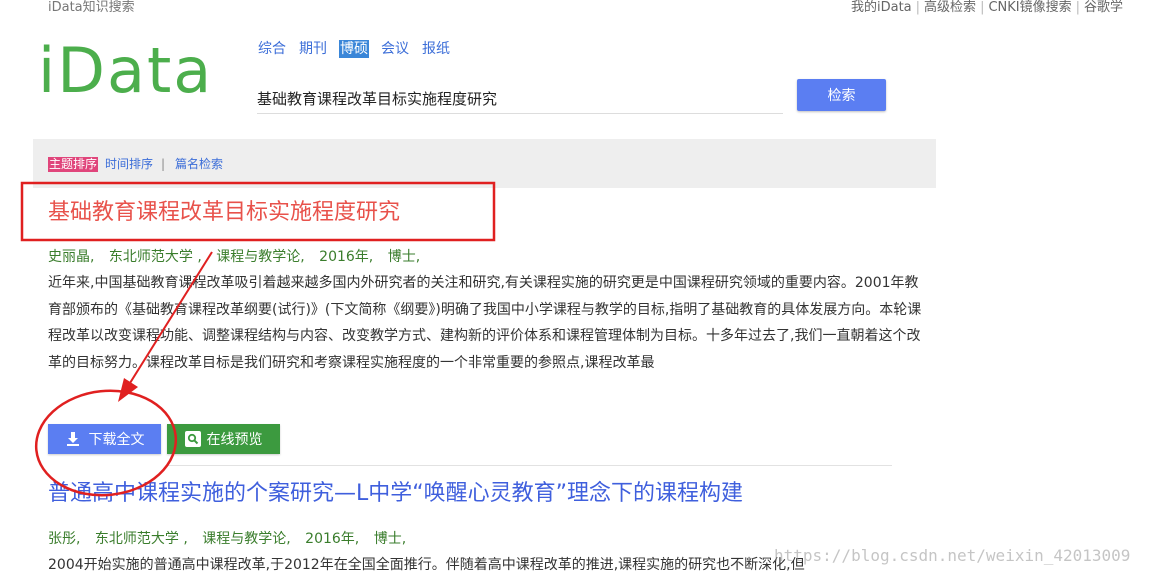 Image resolution: width=1154 pixels, height=576 pixels. I want to click on annotation-arrowhead, so click(128, 390).